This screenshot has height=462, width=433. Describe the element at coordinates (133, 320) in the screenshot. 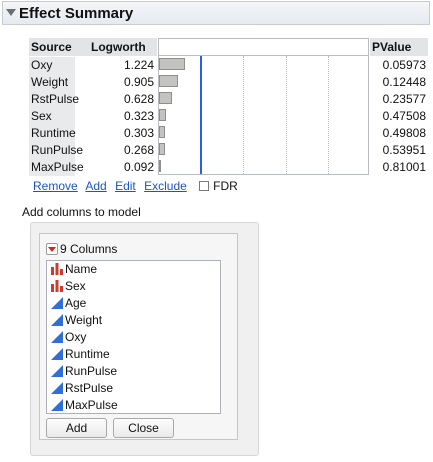

I see `list-item: Weight` at that location.